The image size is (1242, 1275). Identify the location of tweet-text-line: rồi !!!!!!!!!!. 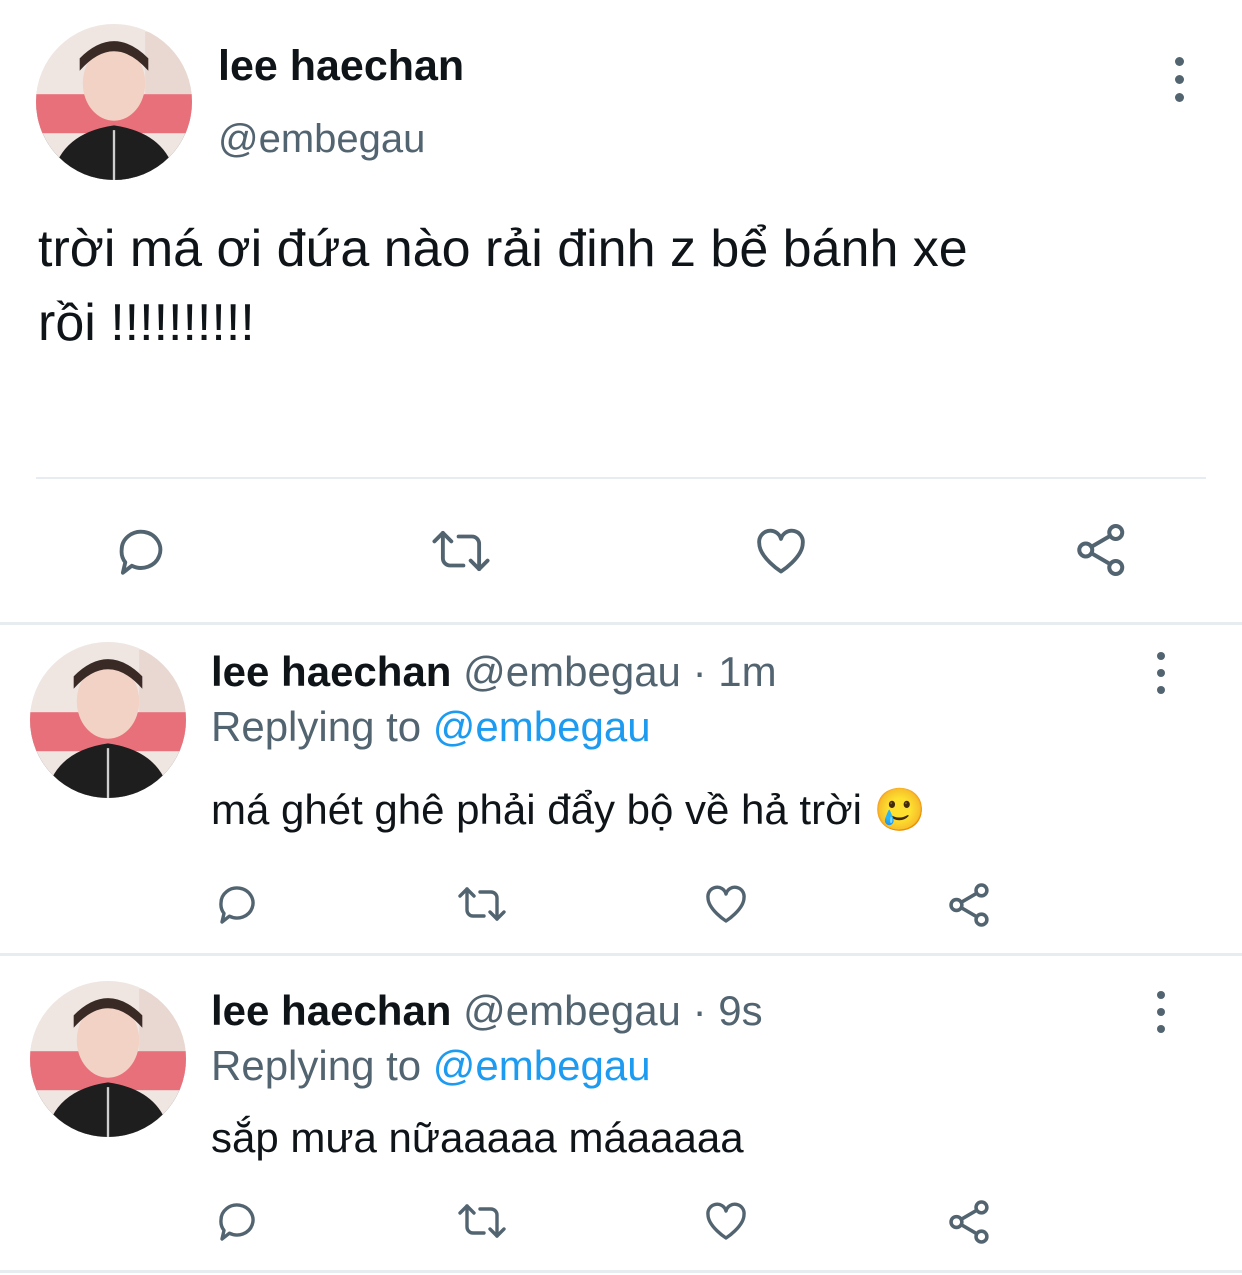
(146, 323).